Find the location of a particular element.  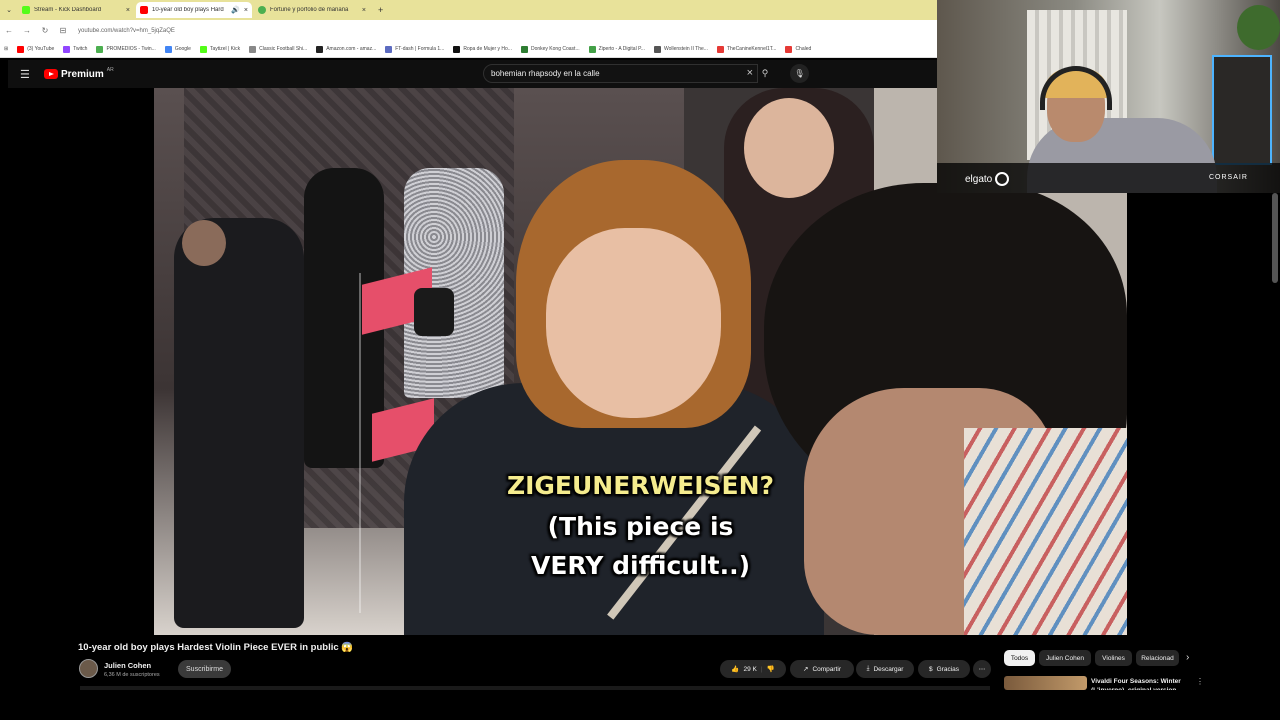

youtube-logo-icon is located at coordinates (51, 74).